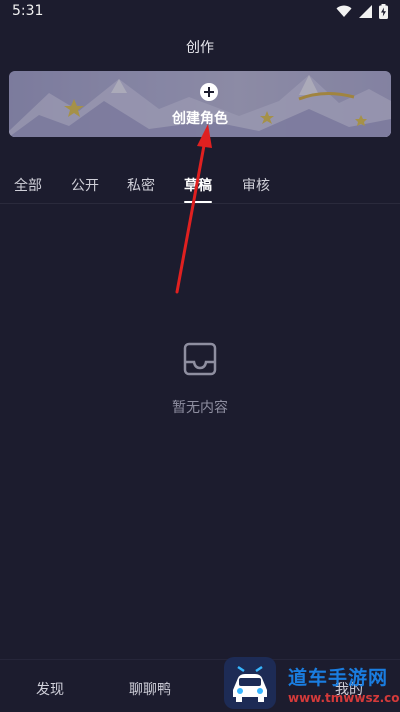 The height and width of the screenshot is (712, 400). What do you see at coordinates (200, 104) in the screenshot?
I see `create-character-banner: 创建角色` at bounding box center [200, 104].